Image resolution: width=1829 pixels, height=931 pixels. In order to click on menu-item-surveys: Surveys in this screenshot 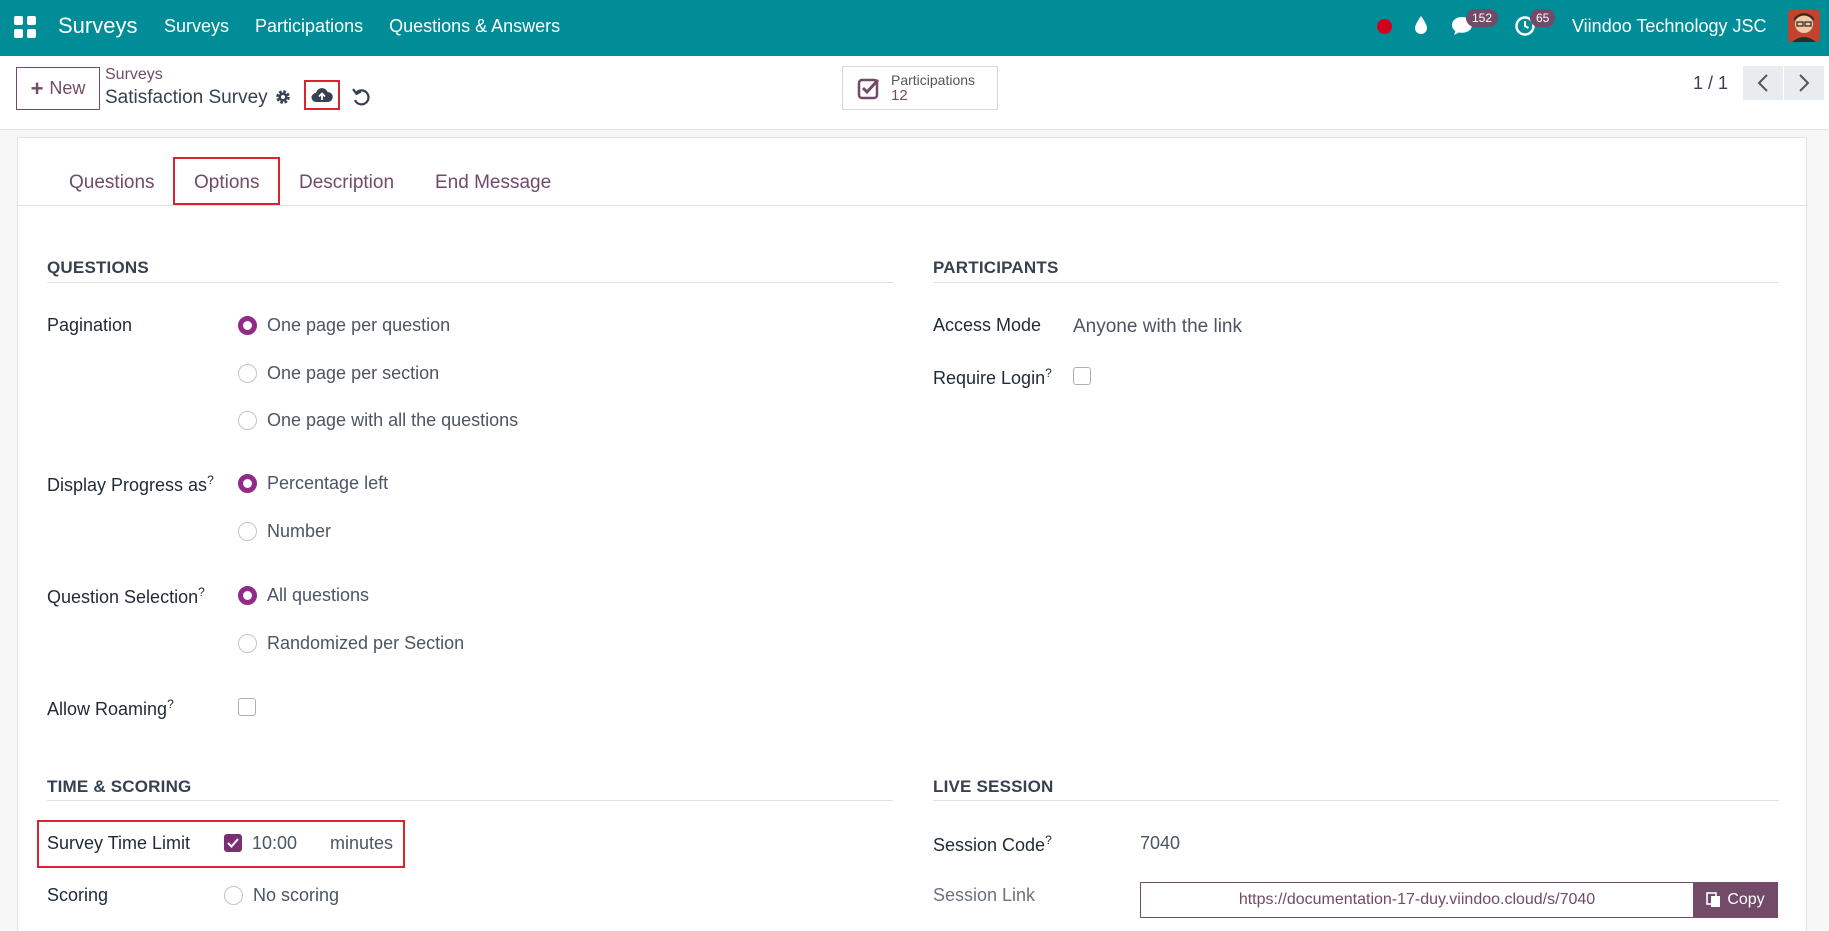, I will do `click(196, 26)`.